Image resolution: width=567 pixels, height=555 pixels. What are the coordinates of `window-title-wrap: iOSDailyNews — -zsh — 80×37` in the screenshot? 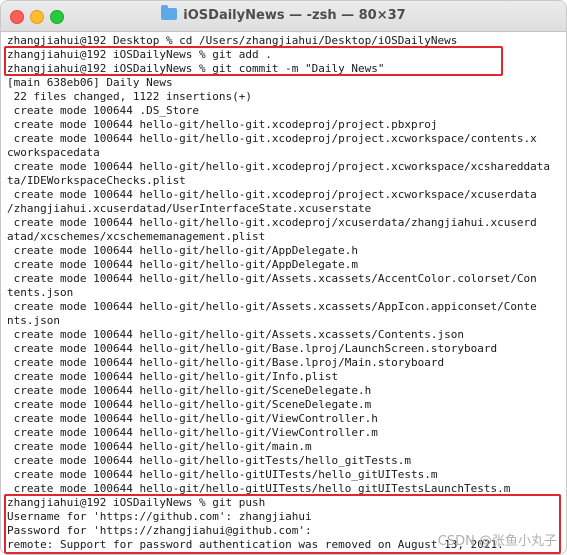 It's located at (283, 14).